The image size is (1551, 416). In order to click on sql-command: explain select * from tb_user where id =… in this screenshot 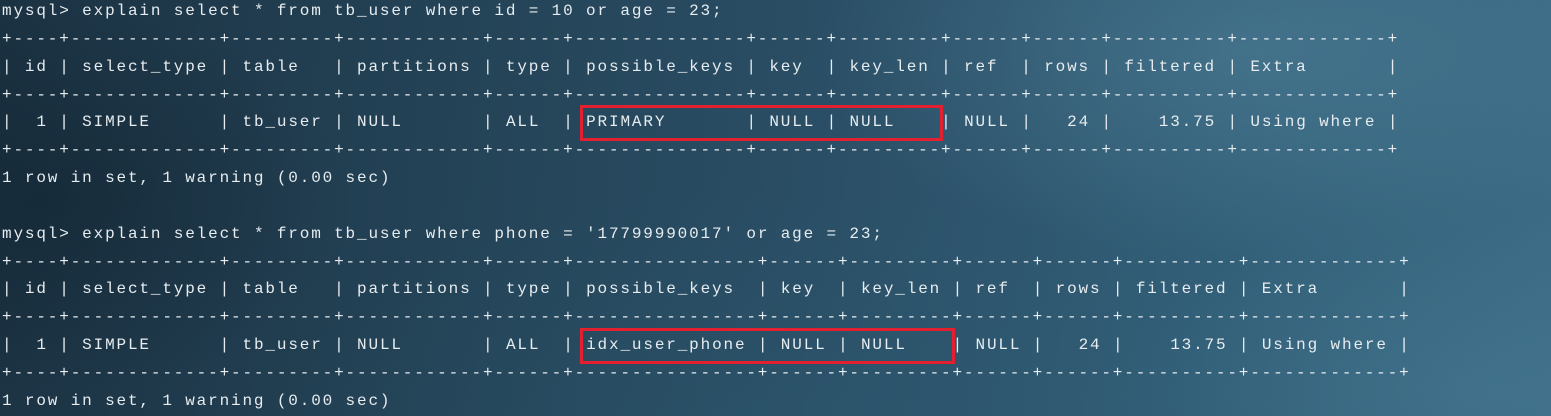, I will do `click(403, 11)`.